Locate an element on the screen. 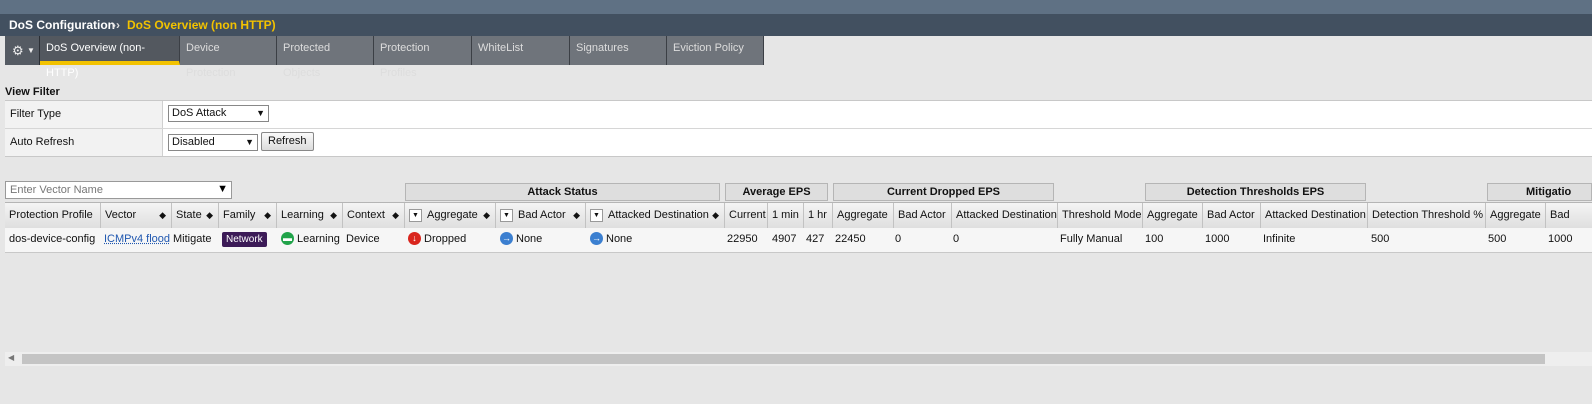 This screenshot has width=1592, height=404. horizontal-scrollbar: ◀ is located at coordinates (798, 359).